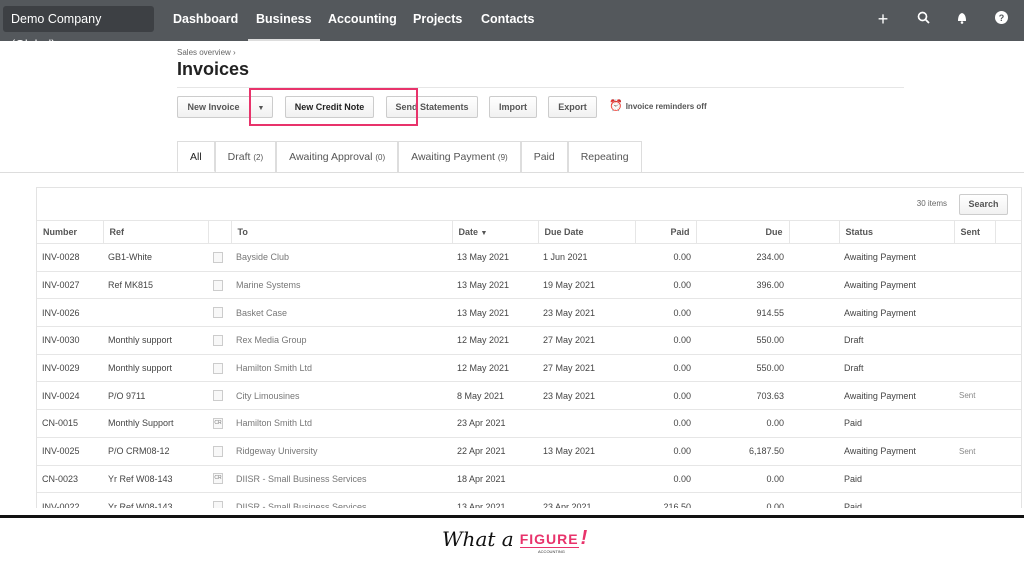 This screenshot has width=1024, height=576. I want to click on status: Awaiting Payment, so click(896, 257).